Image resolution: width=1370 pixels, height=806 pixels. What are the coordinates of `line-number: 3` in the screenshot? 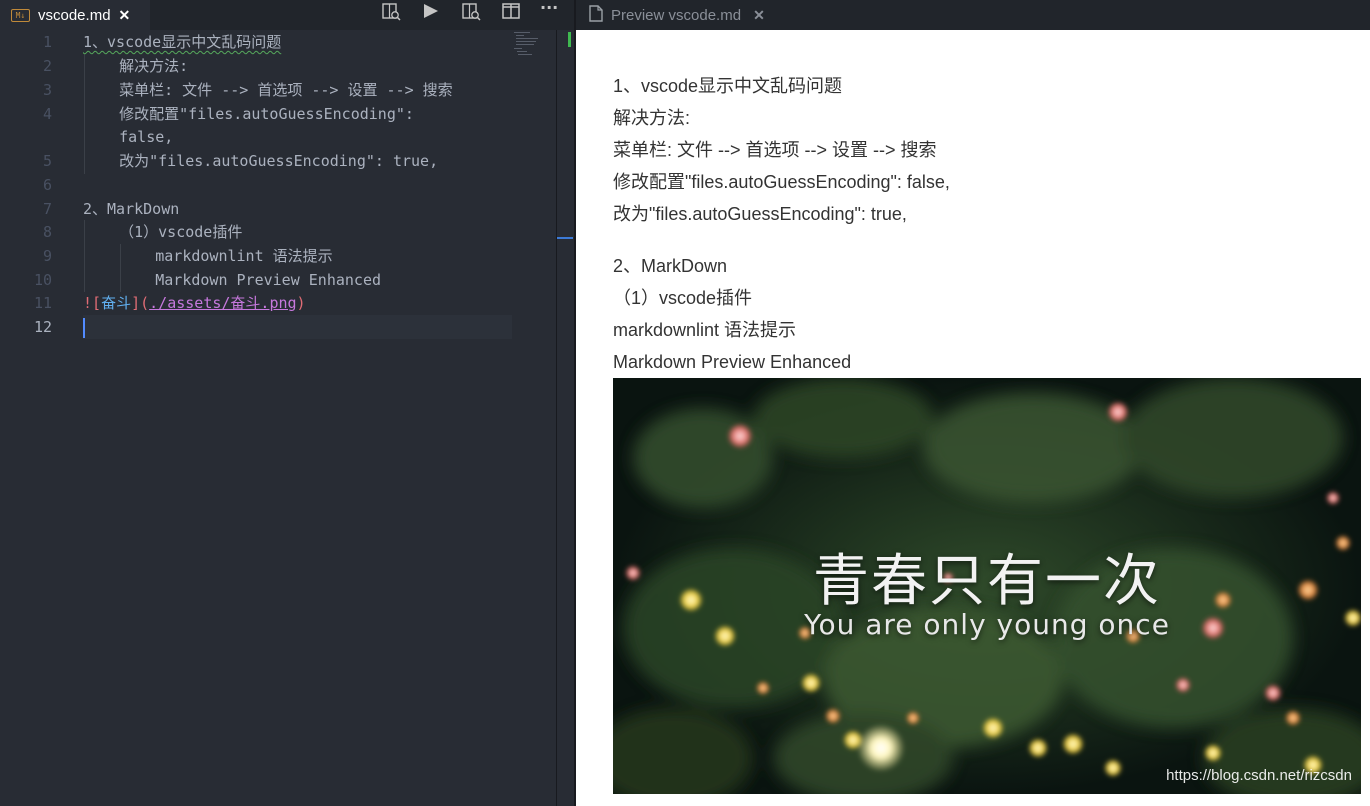 It's located at (47, 90).